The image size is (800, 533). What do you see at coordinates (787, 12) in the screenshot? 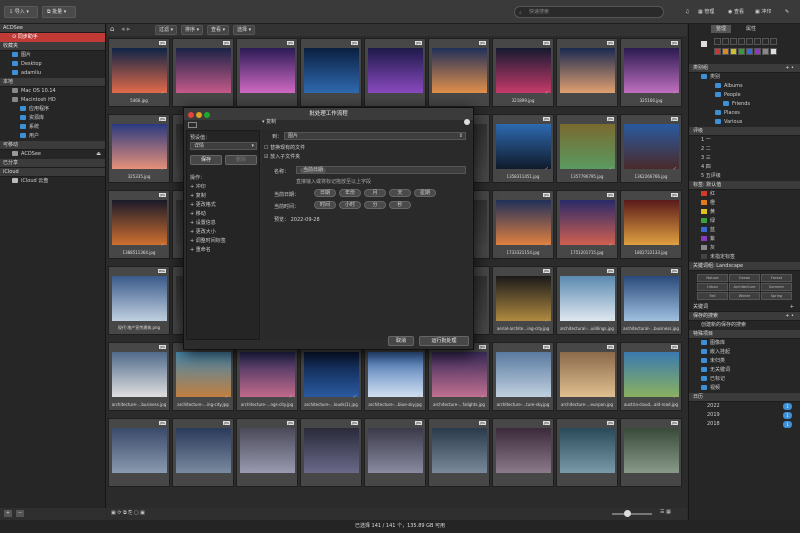
I see `edit-mode-icon: ✎` at bounding box center [787, 12].